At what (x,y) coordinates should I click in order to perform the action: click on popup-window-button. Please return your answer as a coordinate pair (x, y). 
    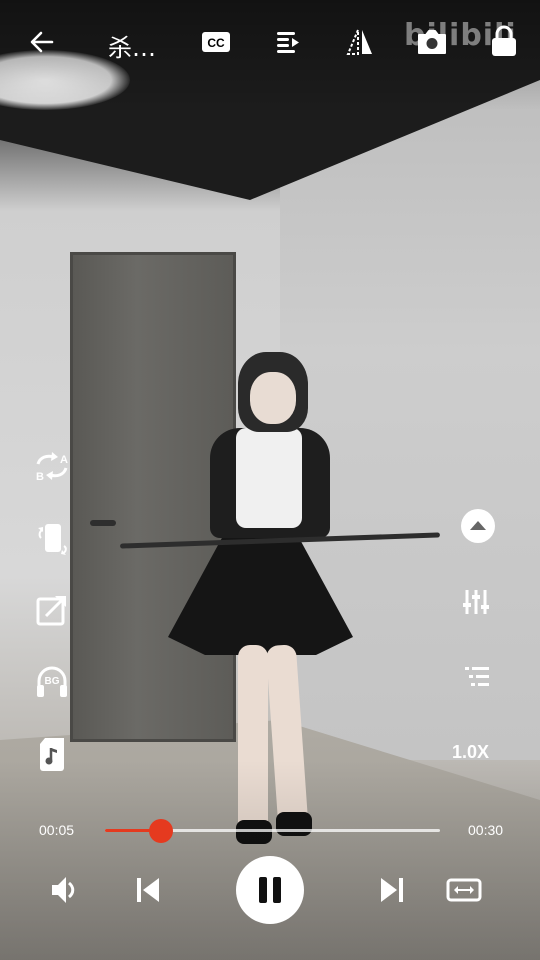
    Looking at the image, I should click on (52, 610).